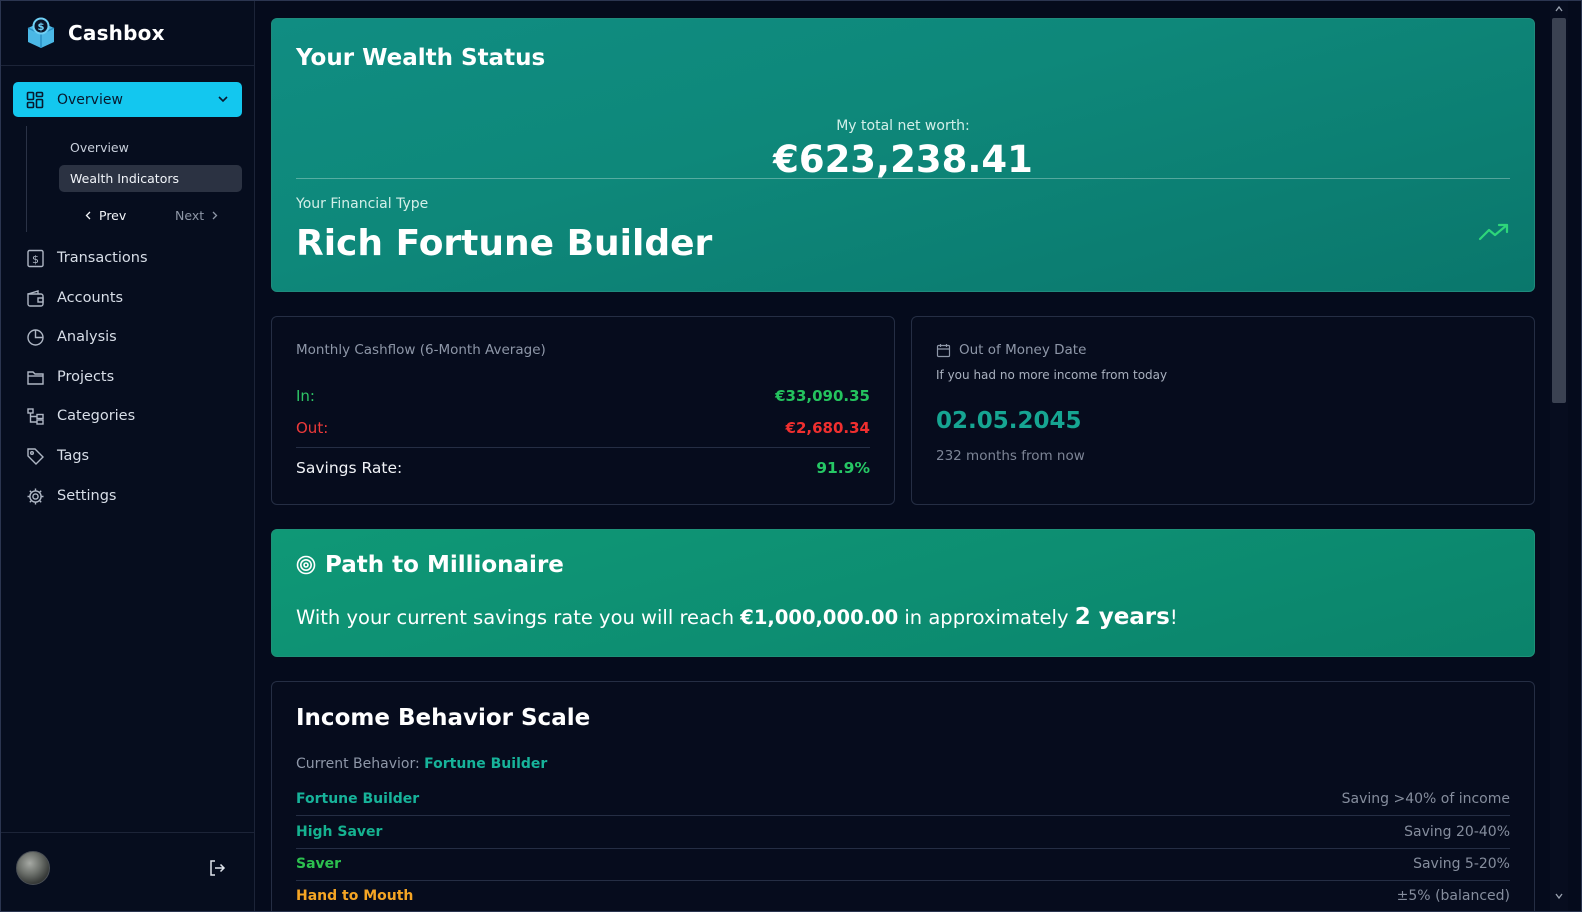 The width and height of the screenshot is (1582, 912). What do you see at coordinates (1559, 896) in the screenshot?
I see `scroll-down-icon` at bounding box center [1559, 896].